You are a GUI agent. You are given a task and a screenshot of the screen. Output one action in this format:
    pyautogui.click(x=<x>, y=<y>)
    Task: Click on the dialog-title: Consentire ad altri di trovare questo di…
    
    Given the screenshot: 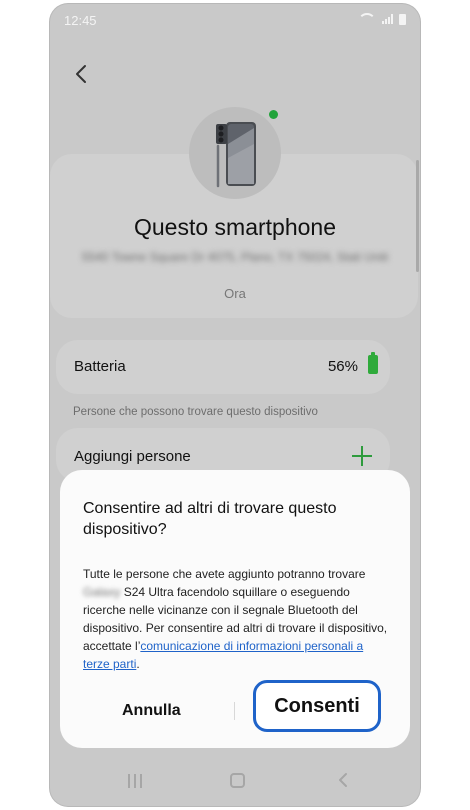 What is the action you would take?
    pyautogui.click(x=210, y=519)
    